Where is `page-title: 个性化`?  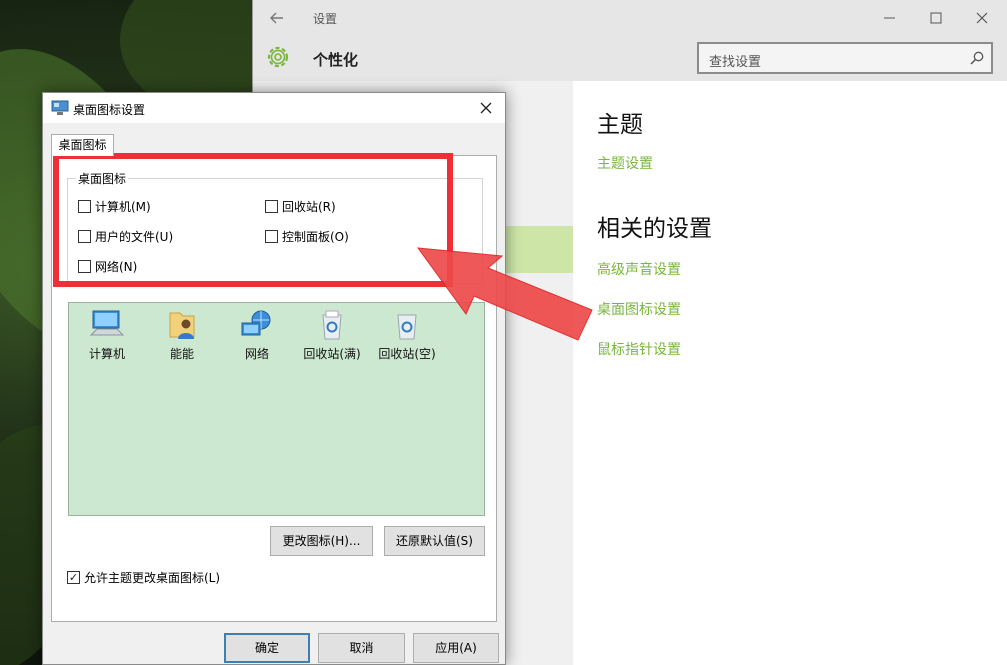
page-title: 个性化 is located at coordinates (336, 60).